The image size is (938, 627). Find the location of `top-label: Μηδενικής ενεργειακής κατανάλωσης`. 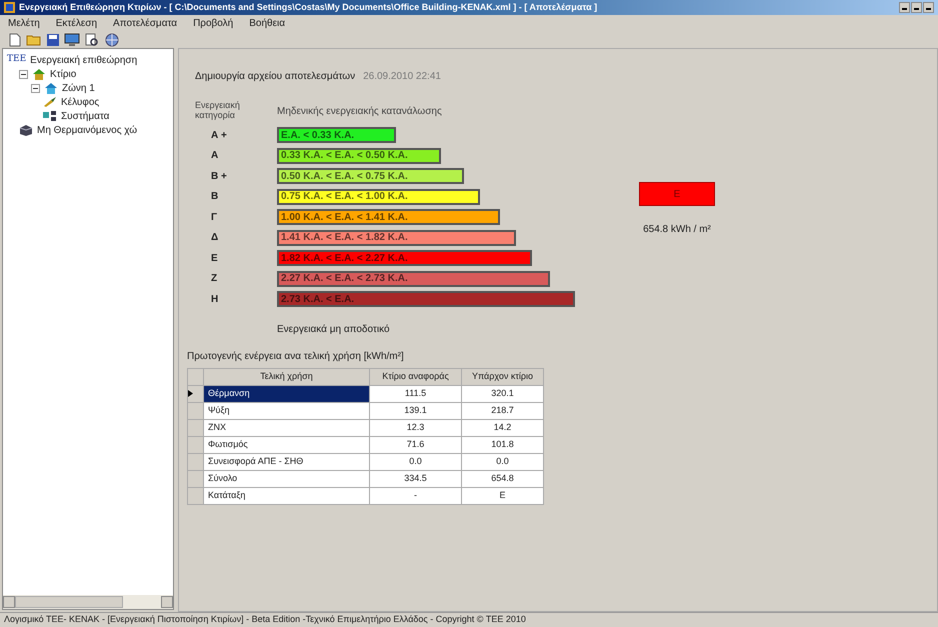

top-label: Μηδενικής ενεργειακής κατανάλωσης is located at coordinates (360, 112).